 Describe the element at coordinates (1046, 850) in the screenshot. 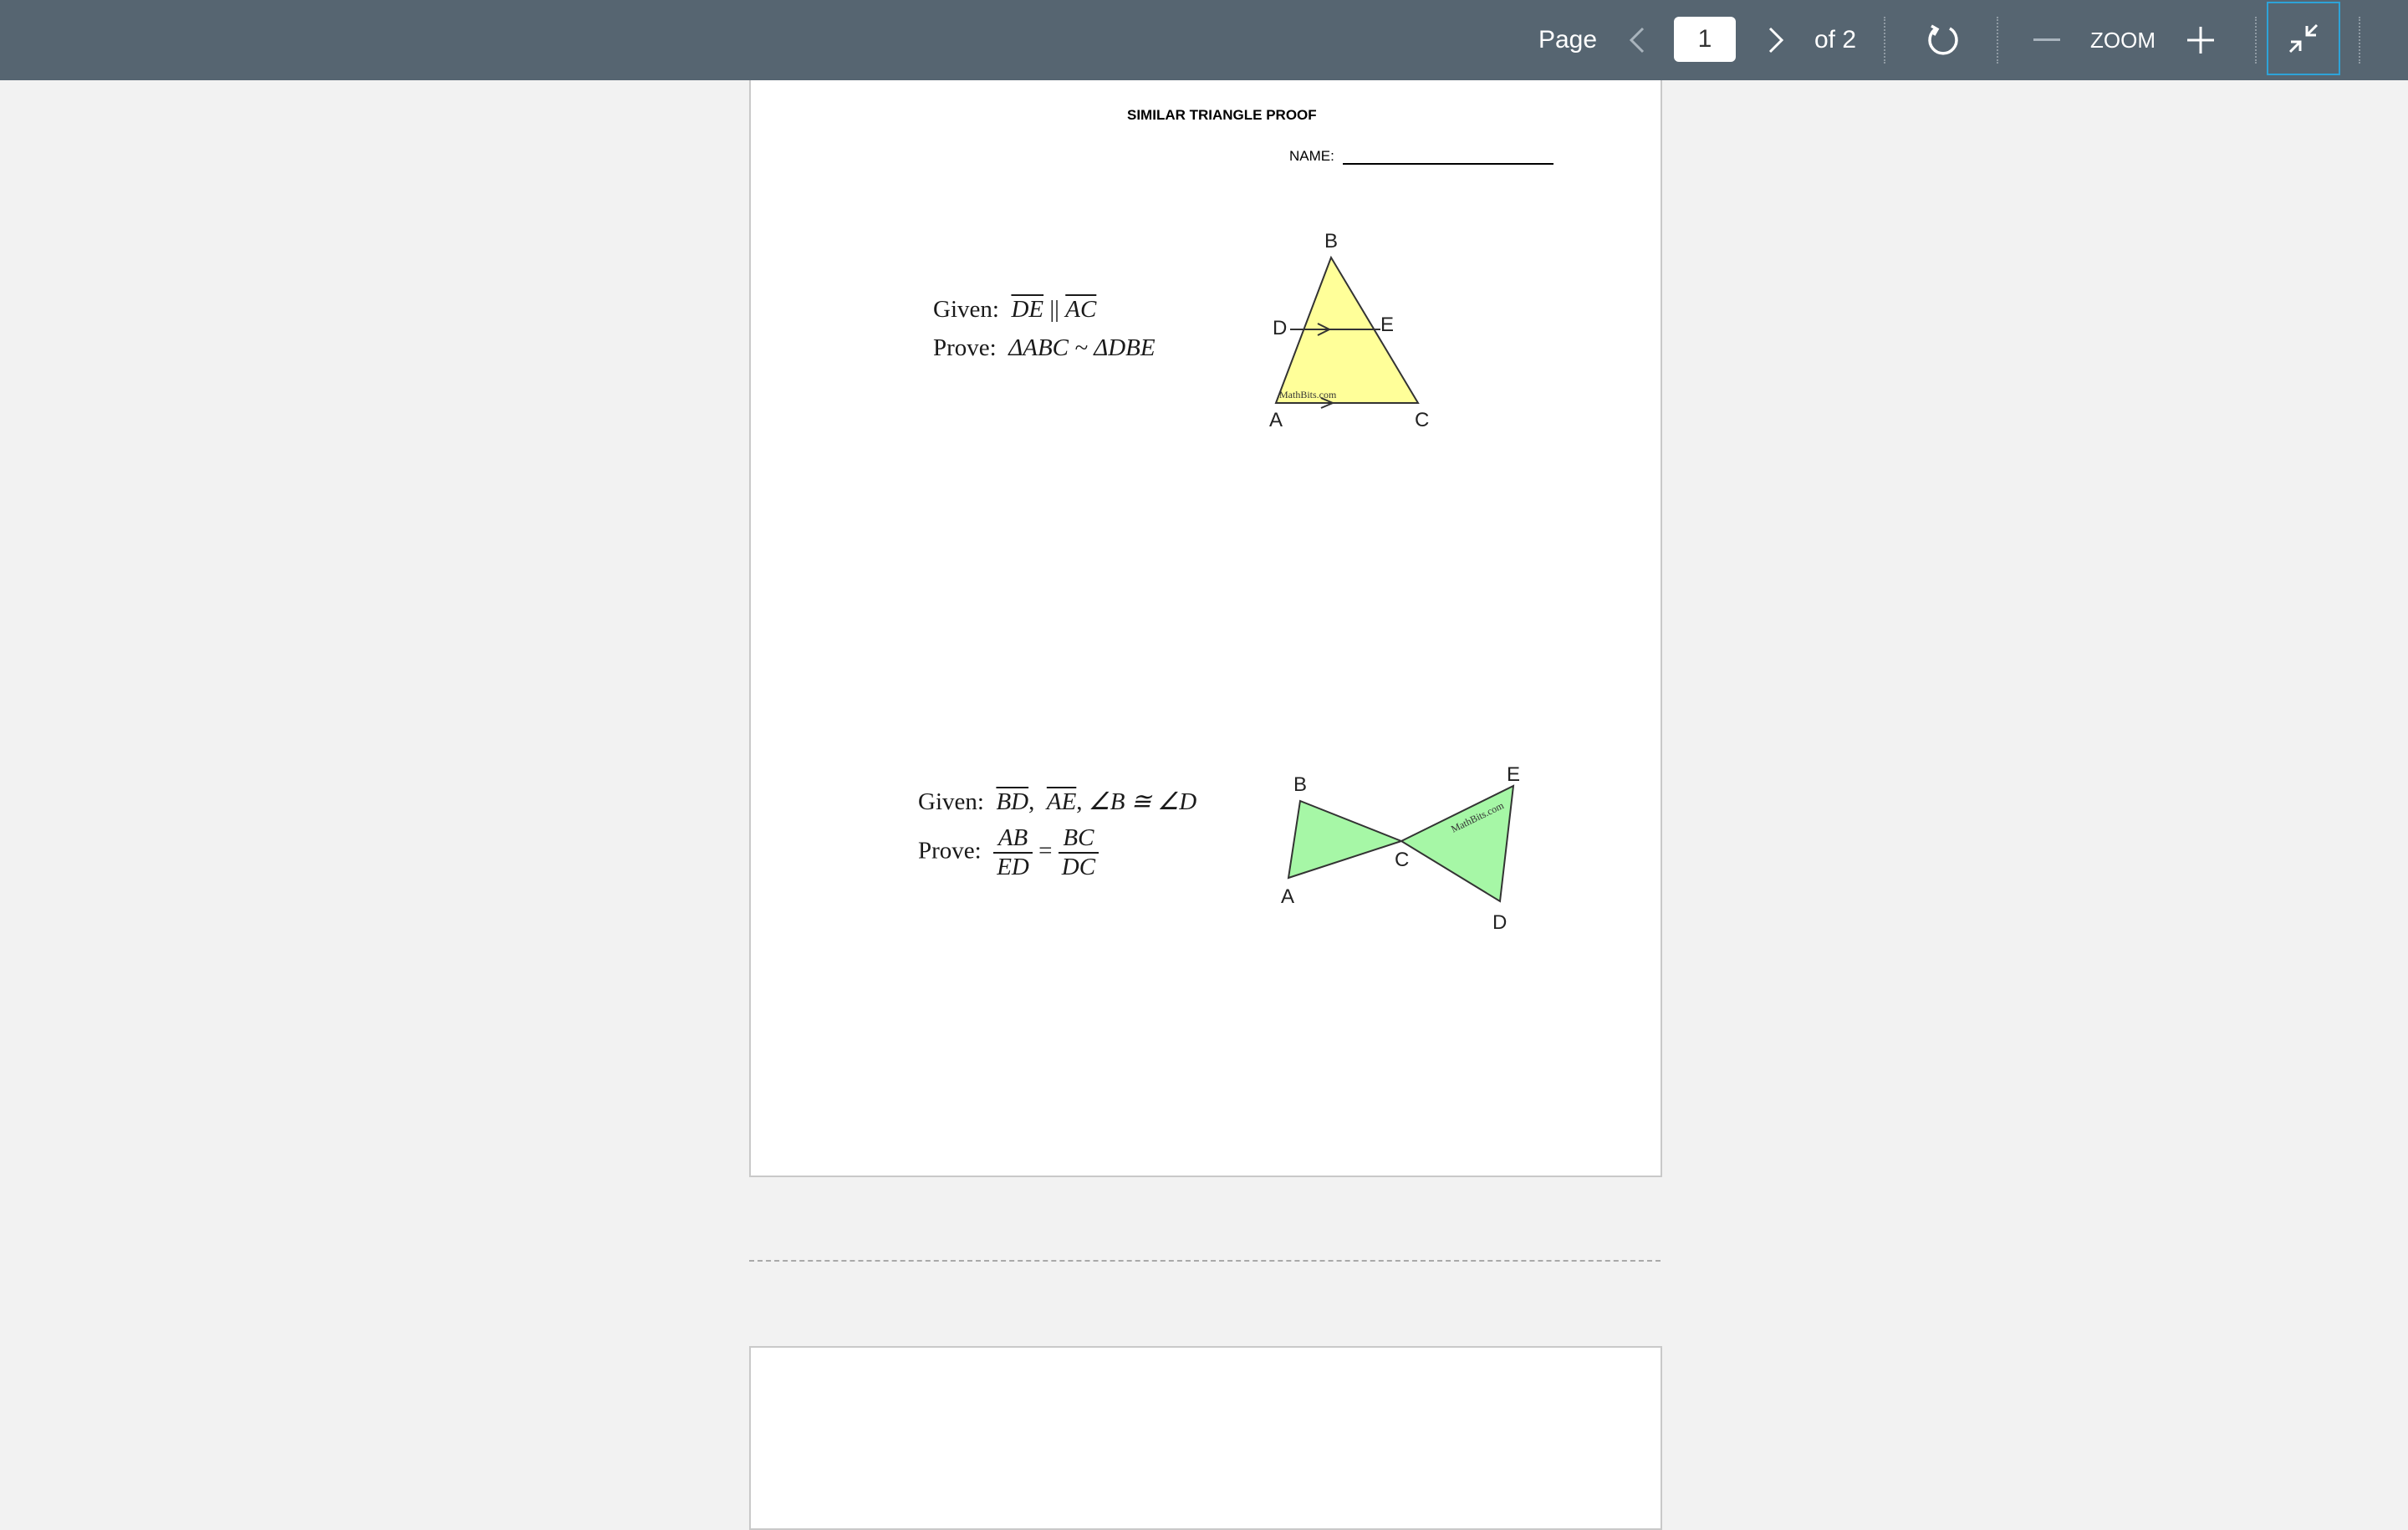

I see `equals-sign: =` at that location.